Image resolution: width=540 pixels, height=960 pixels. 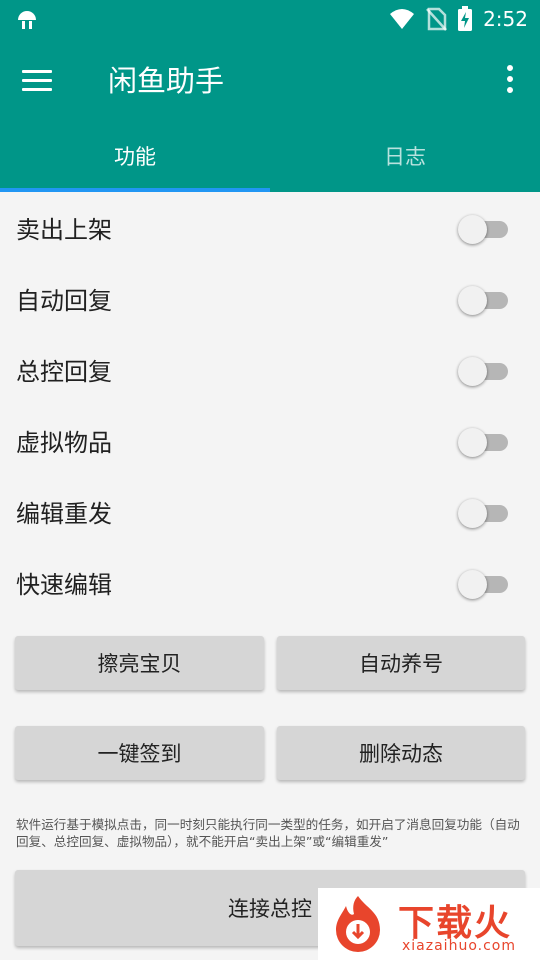 I want to click on app-bar: 闲鱼助手, so click(x=270, y=79).